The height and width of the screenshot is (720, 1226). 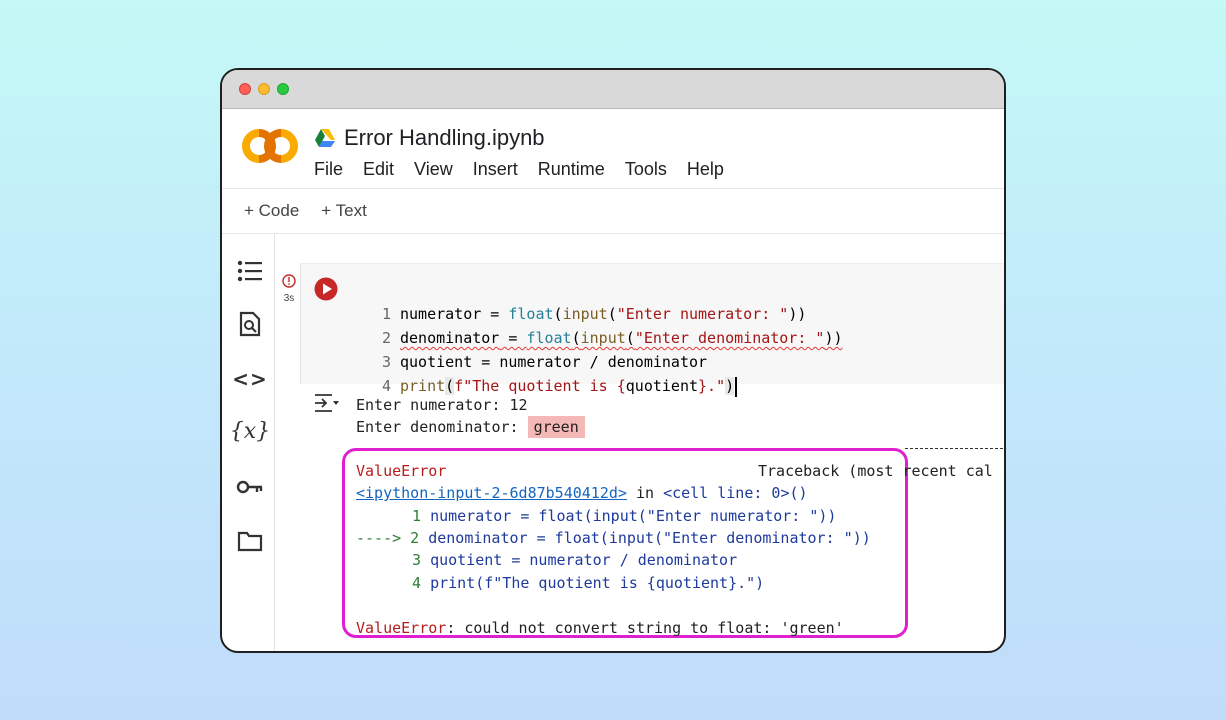 What do you see at coordinates (442, 405) in the screenshot?
I see `stdout-line-1: Enter numerator: 12` at bounding box center [442, 405].